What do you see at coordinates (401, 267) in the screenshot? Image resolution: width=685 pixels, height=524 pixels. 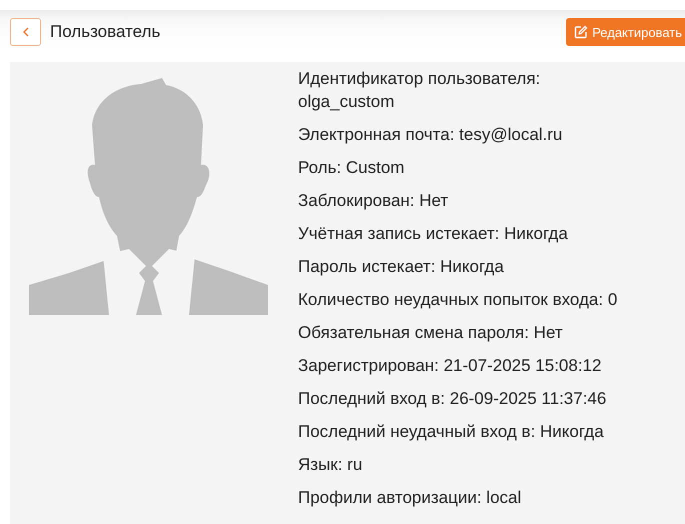 I see `detail-line: Пароль истекает: Никогда` at bounding box center [401, 267].